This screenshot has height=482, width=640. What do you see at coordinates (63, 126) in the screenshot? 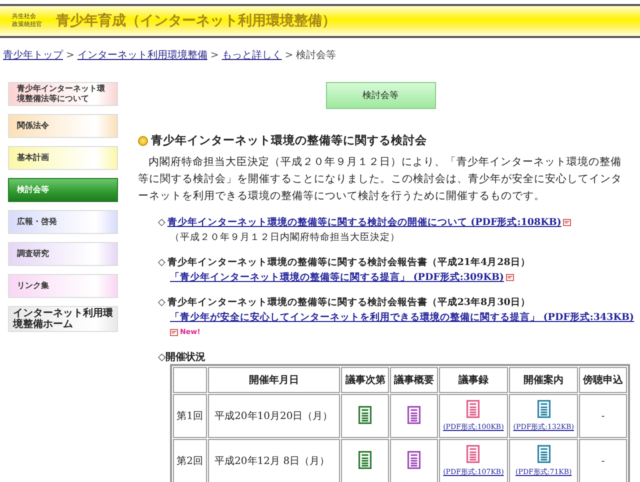
I see `sidebar-item: 関係法令` at bounding box center [63, 126].